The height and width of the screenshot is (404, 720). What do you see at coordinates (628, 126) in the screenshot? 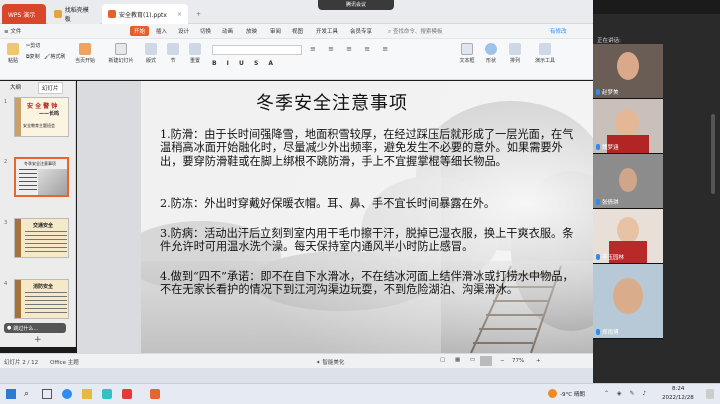
I see `participant-tile-2: 魏梦涵` at bounding box center [628, 126].